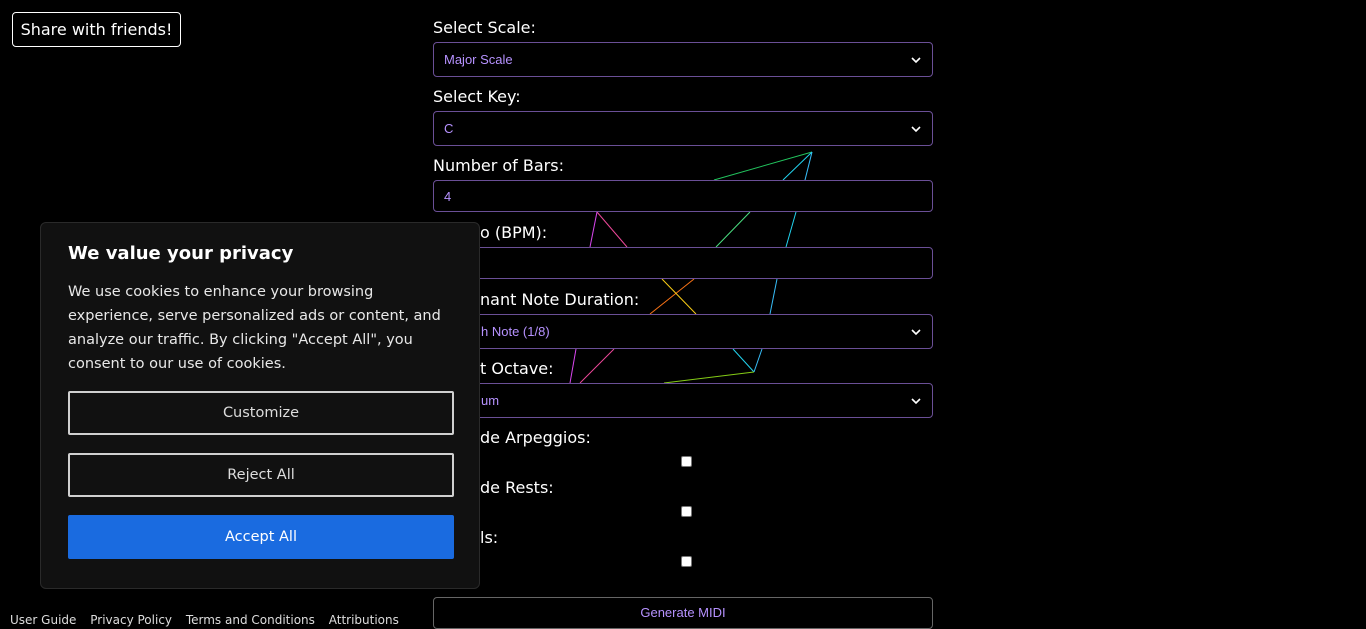 The width and height of the screenshot is (1366, 629). I want to click on footer-link-privacy-policy: Privacy Policy, so click(131, 620).